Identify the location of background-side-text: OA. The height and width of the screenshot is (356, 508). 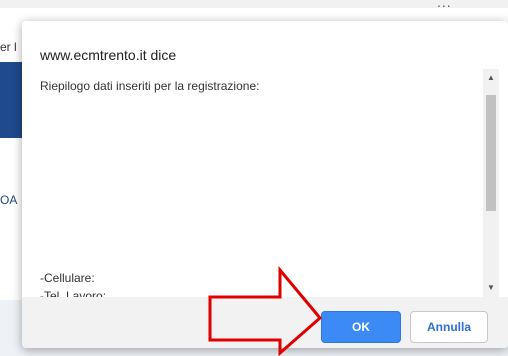
(9, 200).